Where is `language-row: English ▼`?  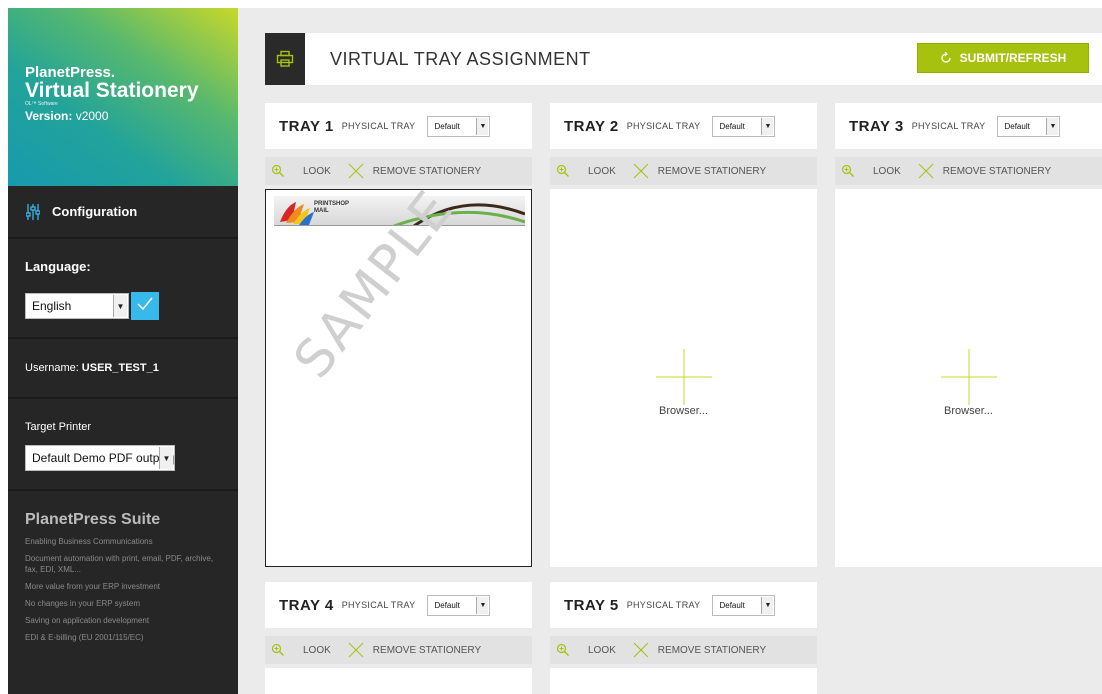 language-row: English ▼ is located at coordinates (131, 306).